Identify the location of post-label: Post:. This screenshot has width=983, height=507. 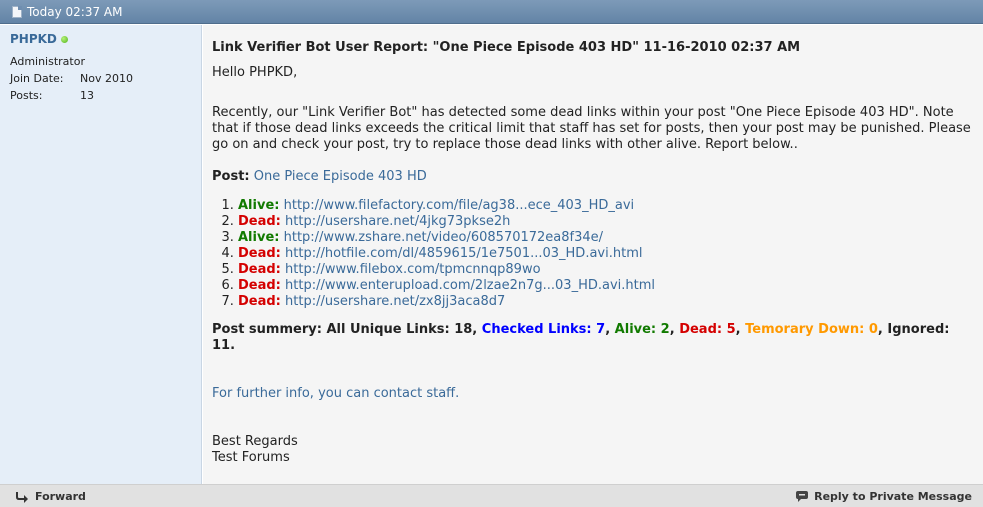
(231, 176).